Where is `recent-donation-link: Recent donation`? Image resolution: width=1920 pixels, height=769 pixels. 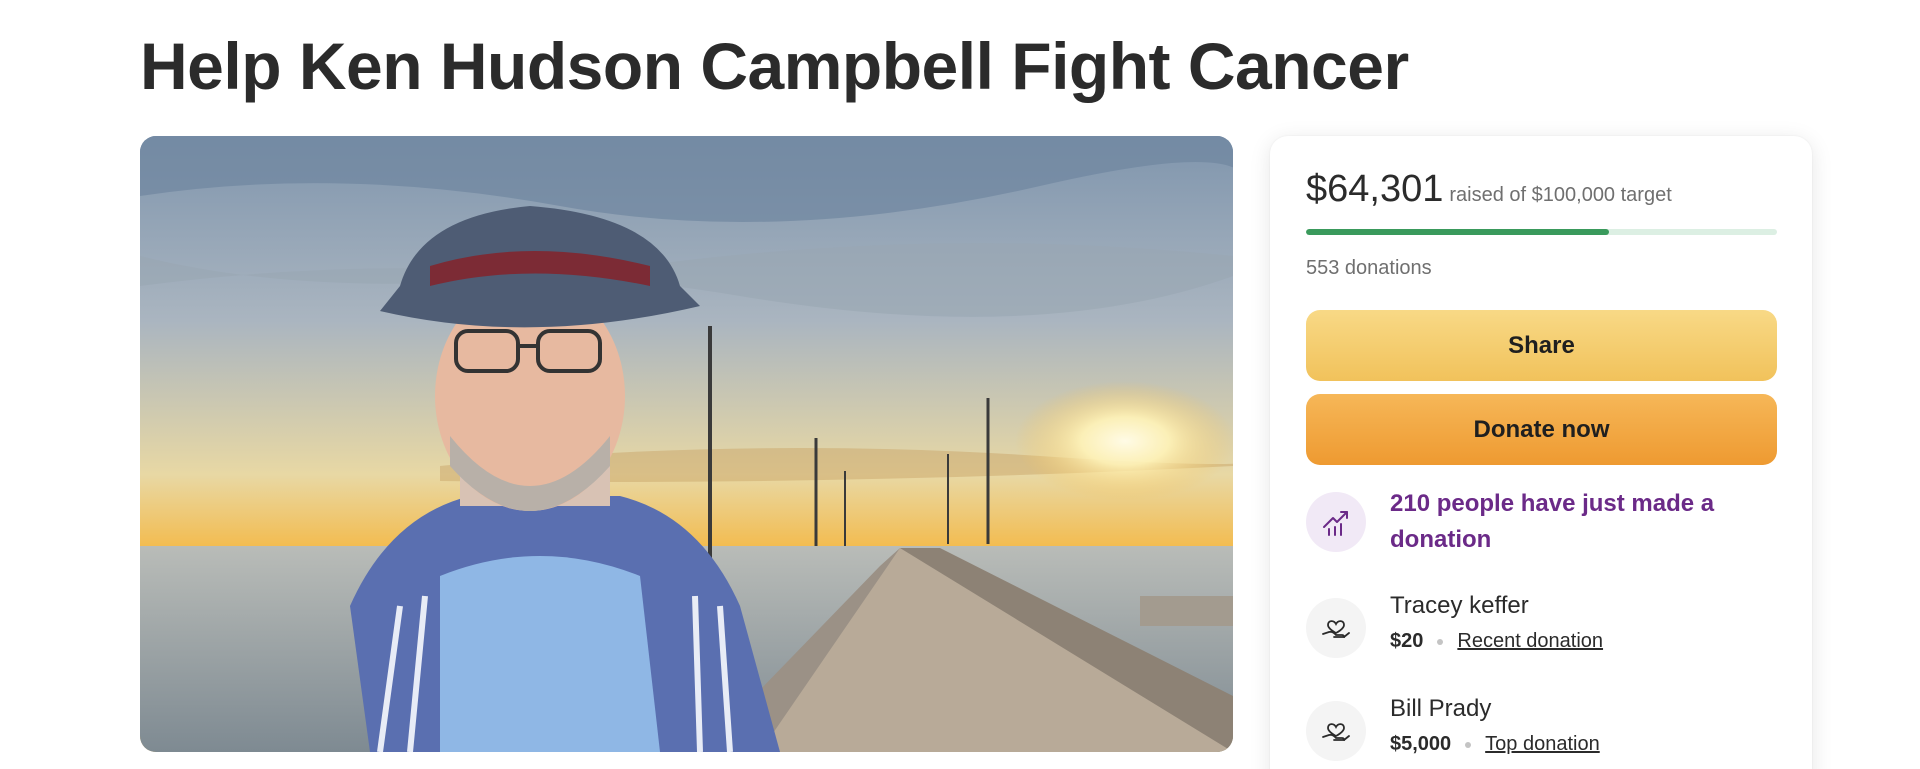
recent-donation-link: Recent donation is located at coordinates (1530, 641).